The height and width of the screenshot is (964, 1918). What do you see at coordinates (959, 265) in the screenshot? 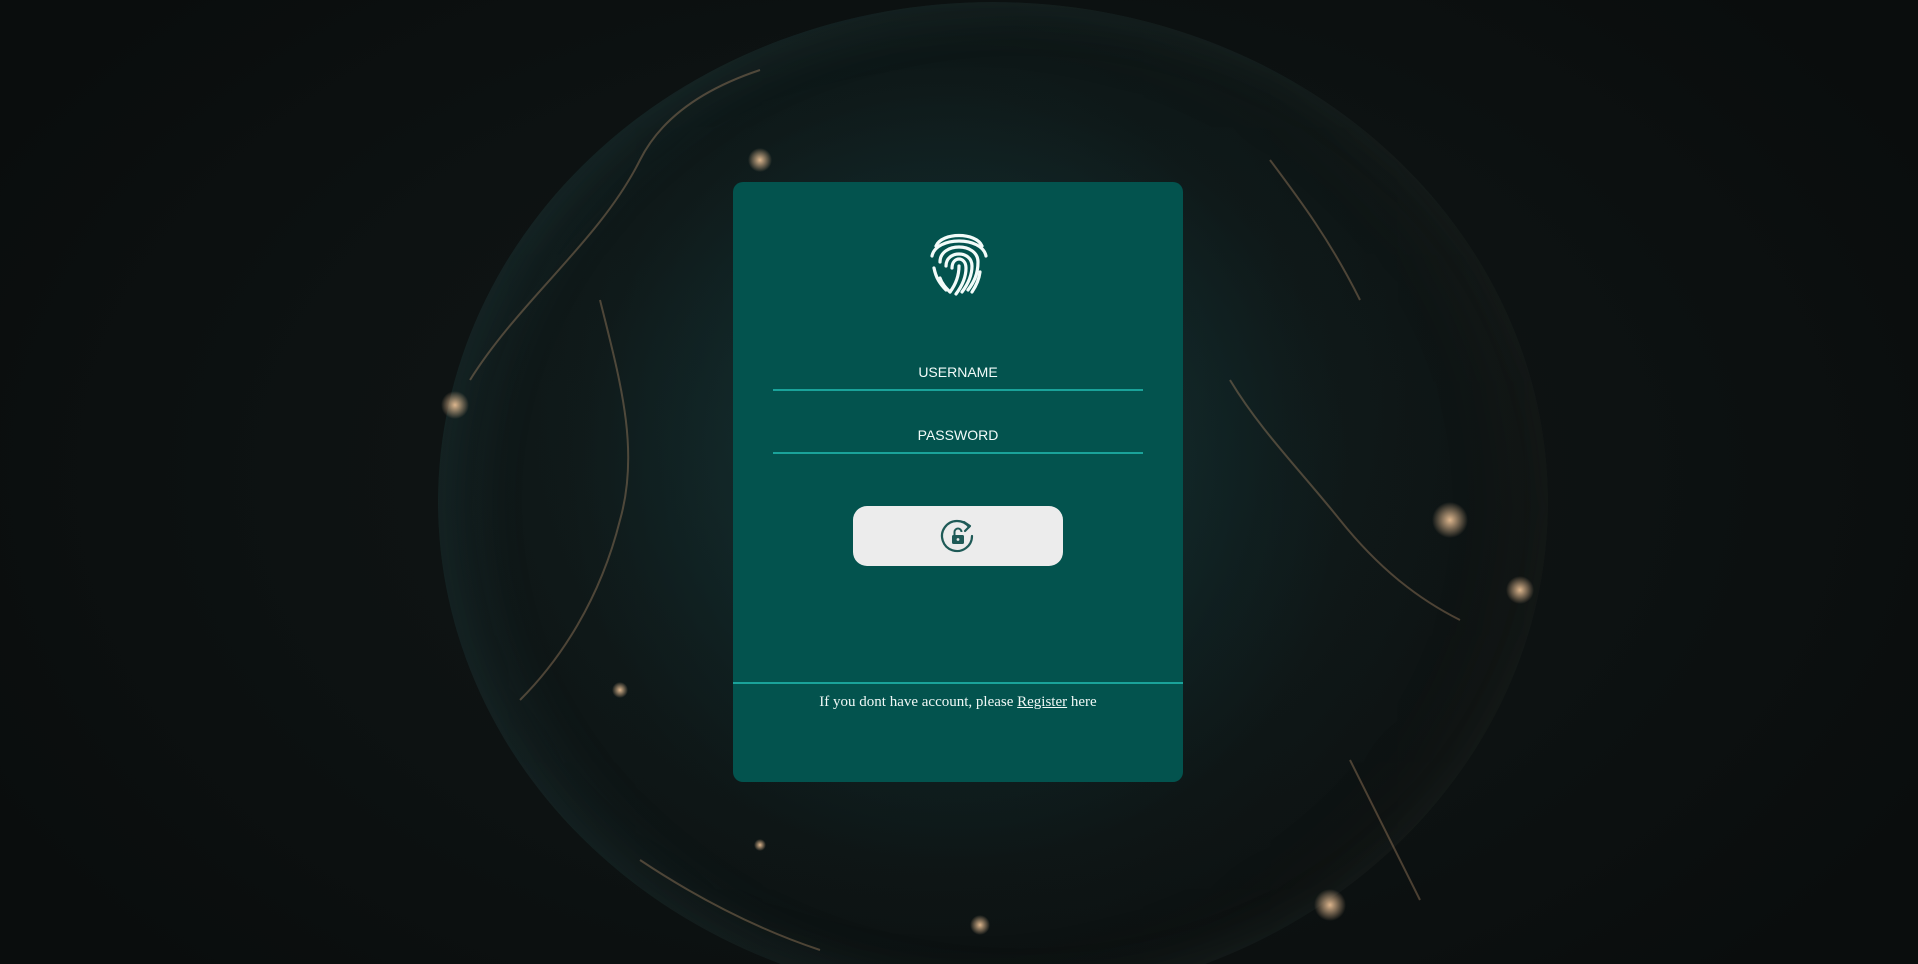
I see `fingerprint-icon` at bounding box center [959, 265].